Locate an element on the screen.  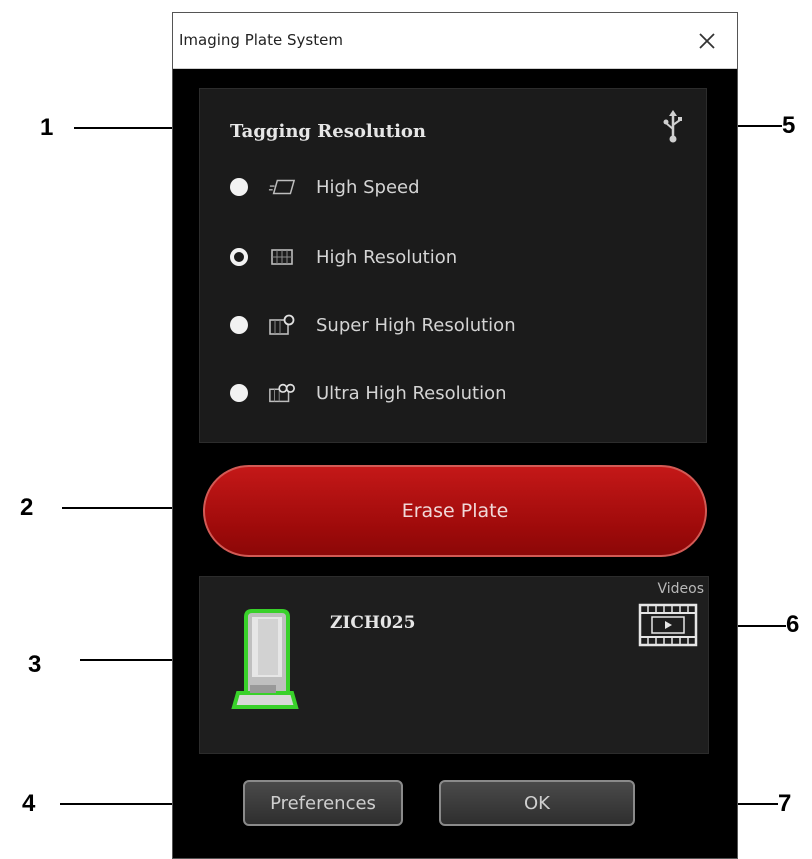
option-high-speed: High Speed is located at coordinates (325, 187).